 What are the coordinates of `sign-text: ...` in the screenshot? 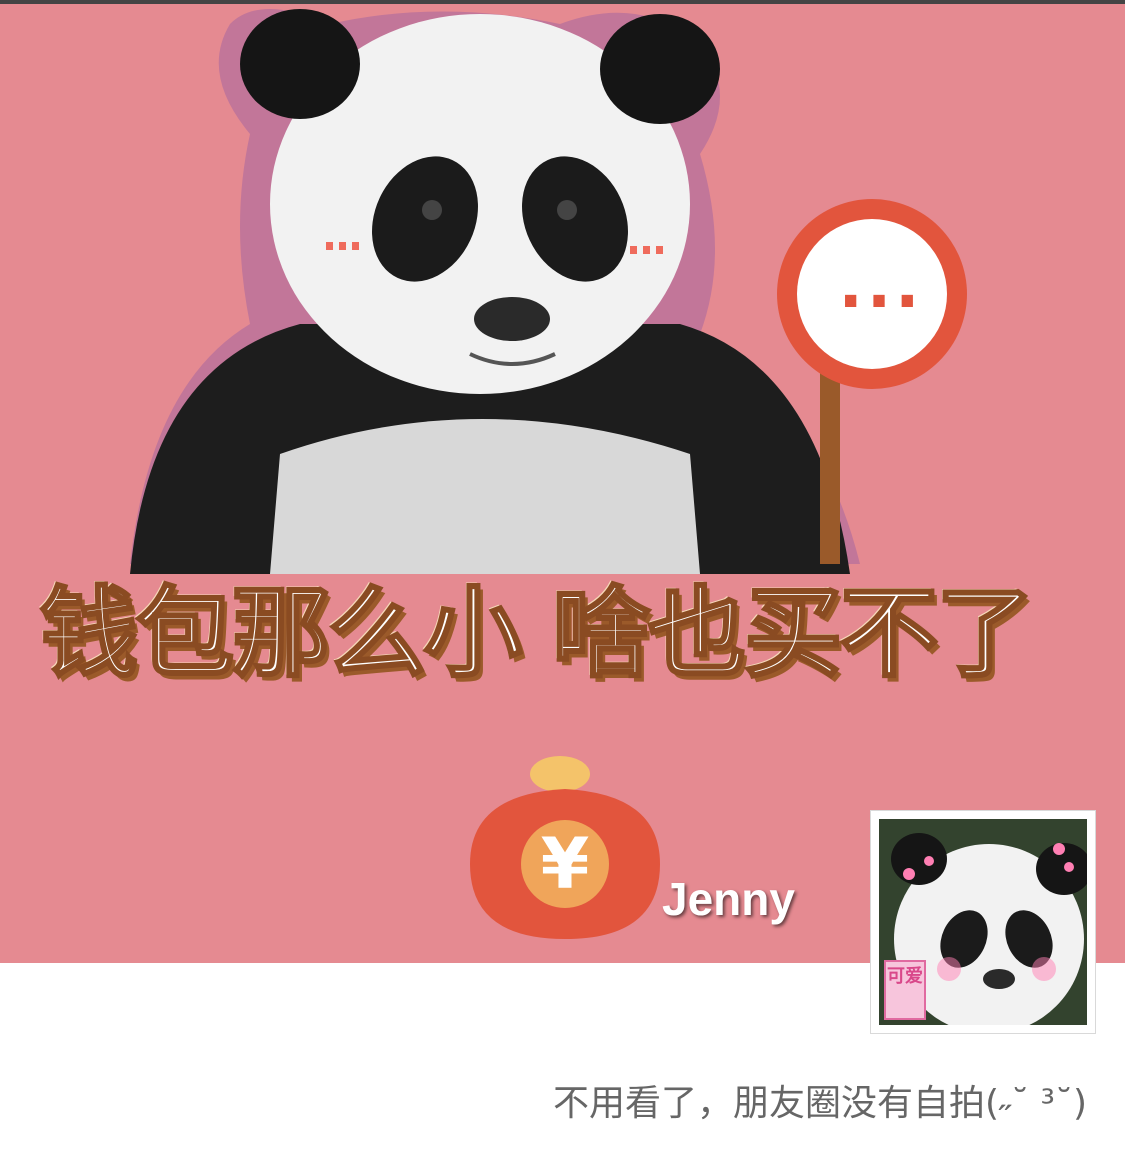 It's located at (881, 286).